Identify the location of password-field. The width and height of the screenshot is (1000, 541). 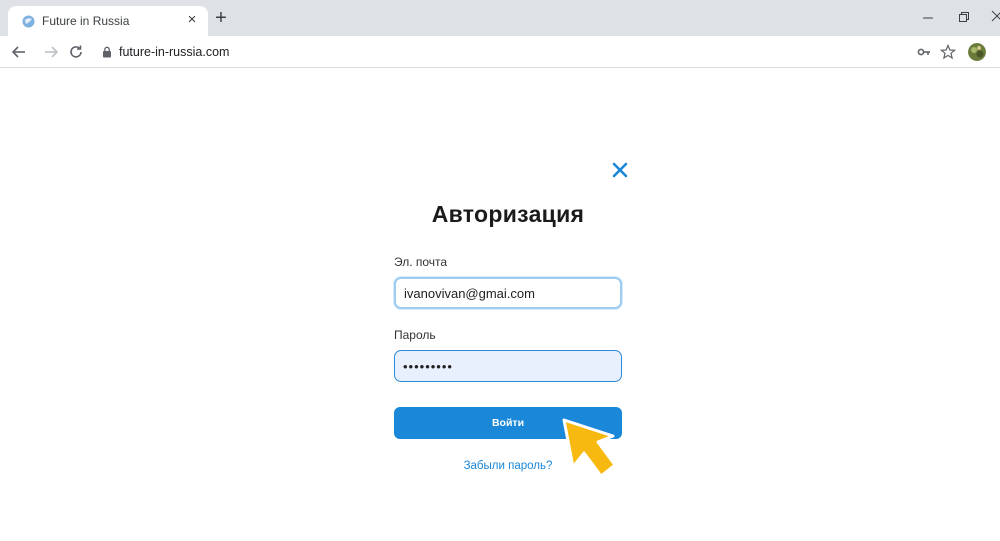
(508, 366).